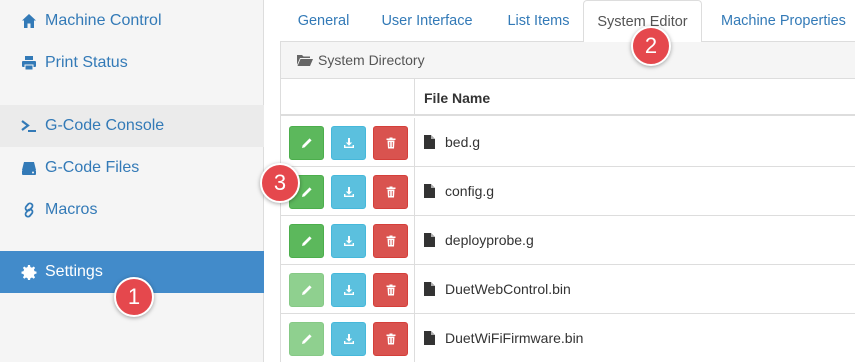 The image size is (855, 362). What do you see at coordinates (29, 168) in the screenshot?
I see `hdd-icon` at bounding box center [29, 168].